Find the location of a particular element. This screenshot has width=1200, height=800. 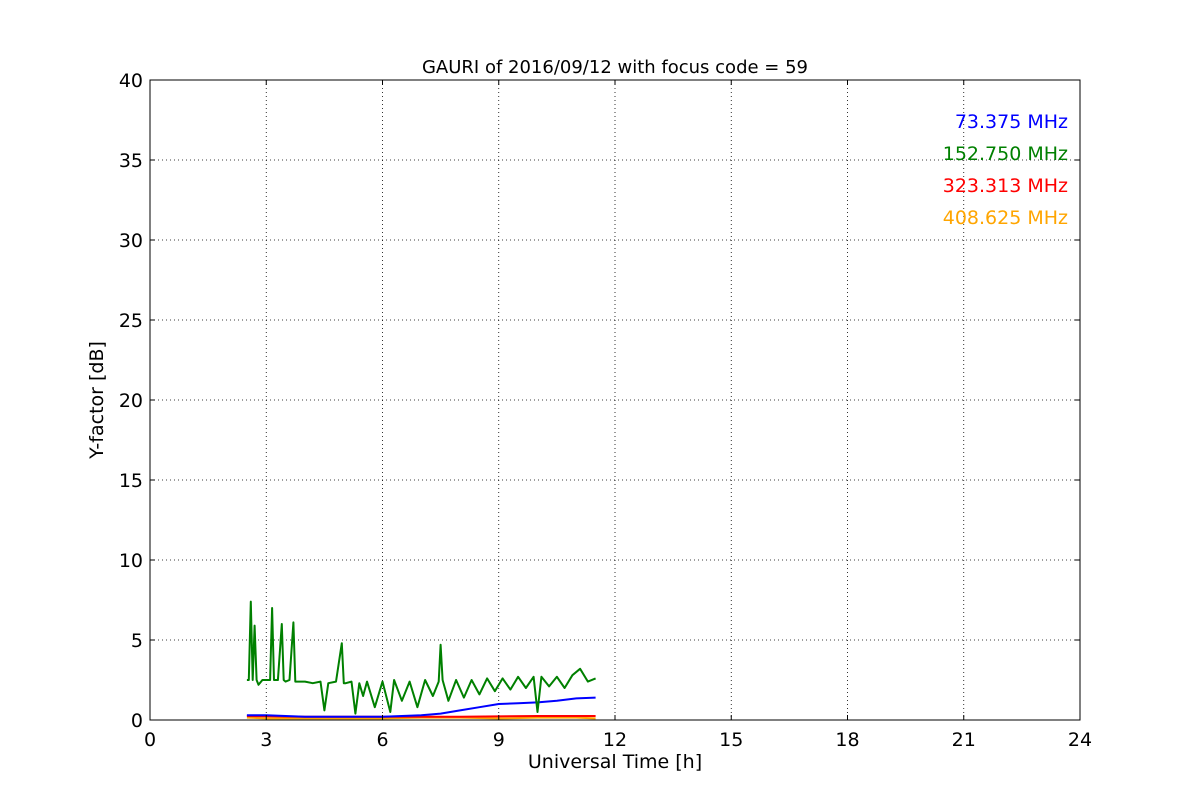

y-tick-label: 5 is located at coordinates (137, 641).